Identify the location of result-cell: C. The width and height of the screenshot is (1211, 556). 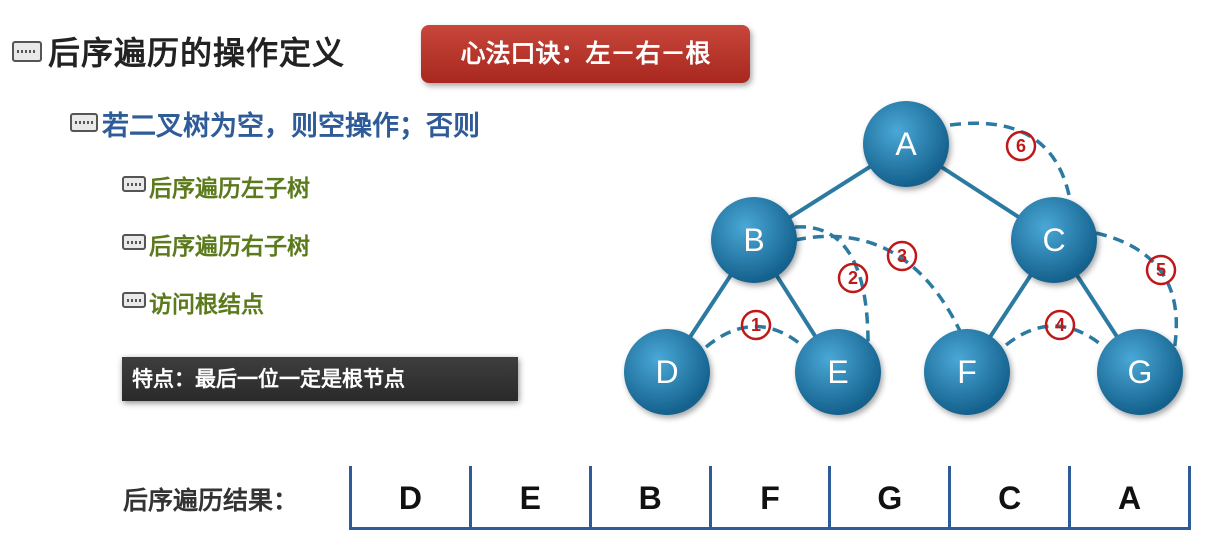
(1011, 496).